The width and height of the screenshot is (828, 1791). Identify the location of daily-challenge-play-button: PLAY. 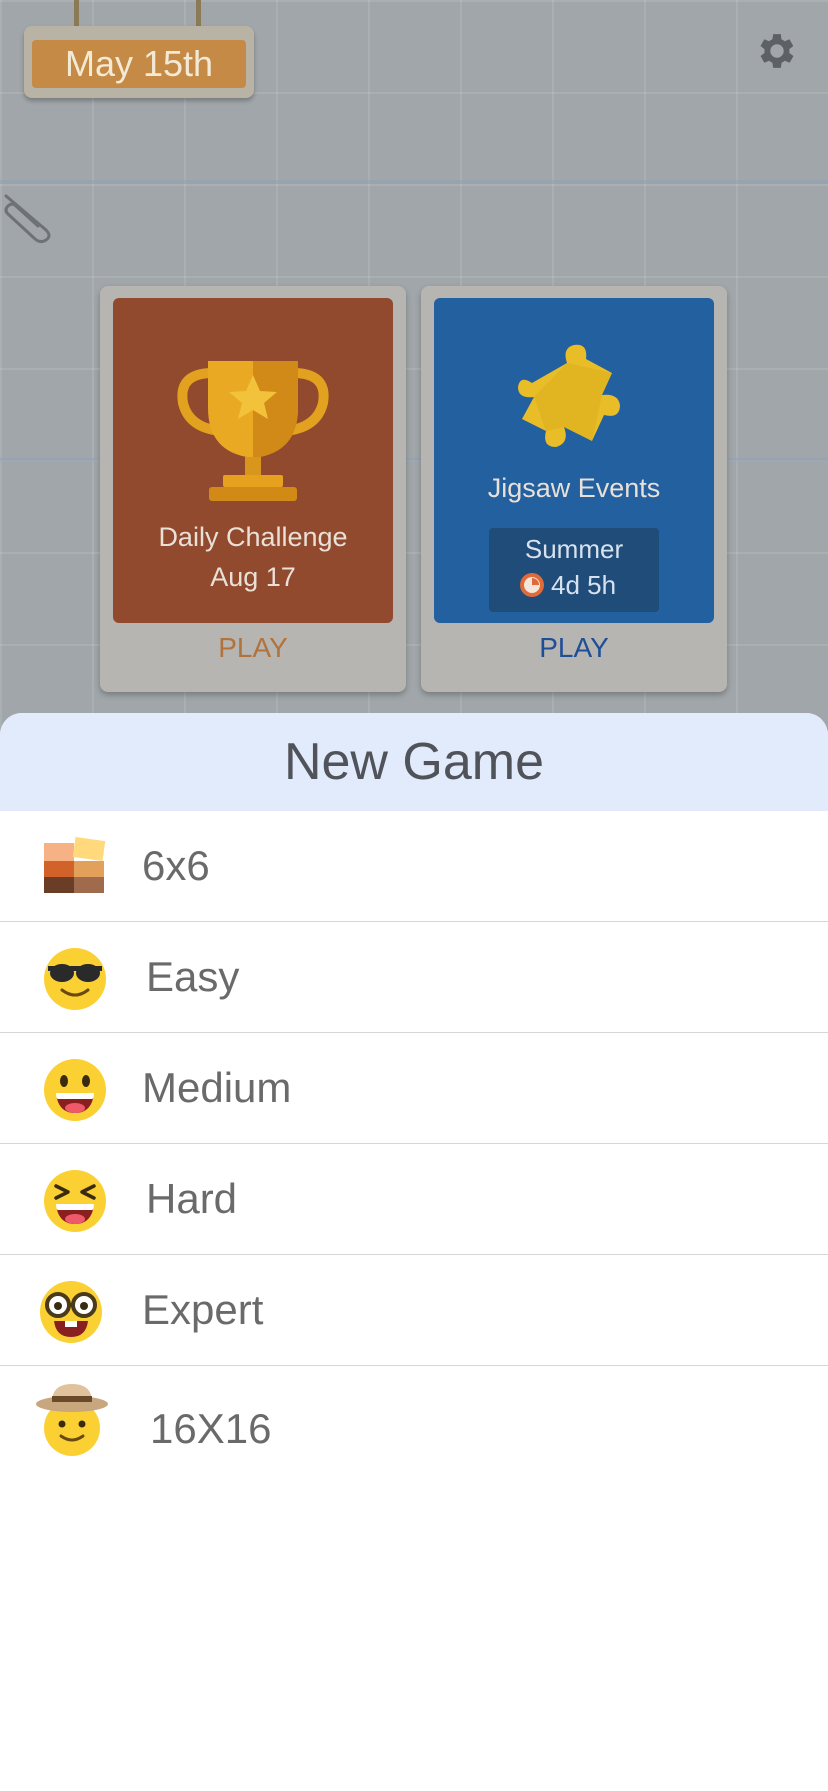
(253, 648).